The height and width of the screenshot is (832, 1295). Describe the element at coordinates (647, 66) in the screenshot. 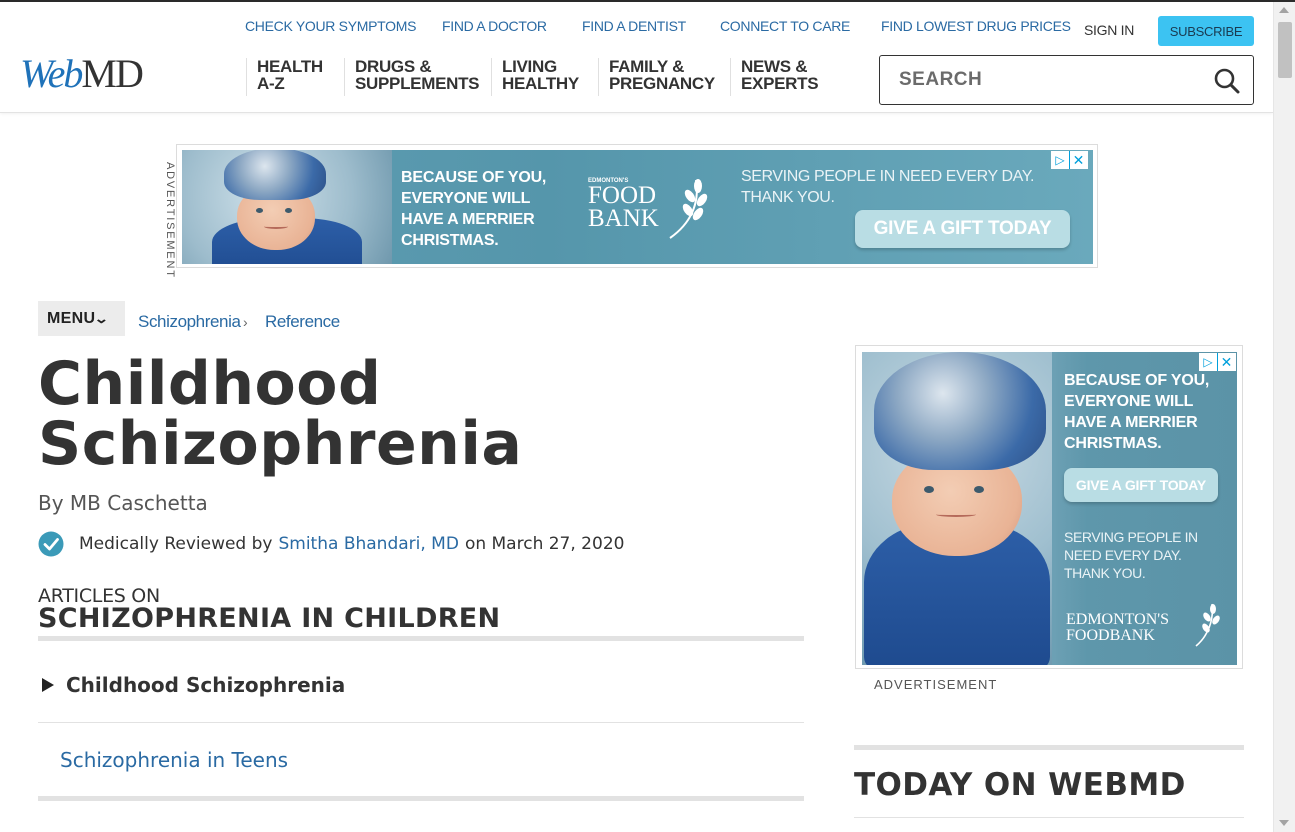

I see `nav-line: FAMILY &` at that location.